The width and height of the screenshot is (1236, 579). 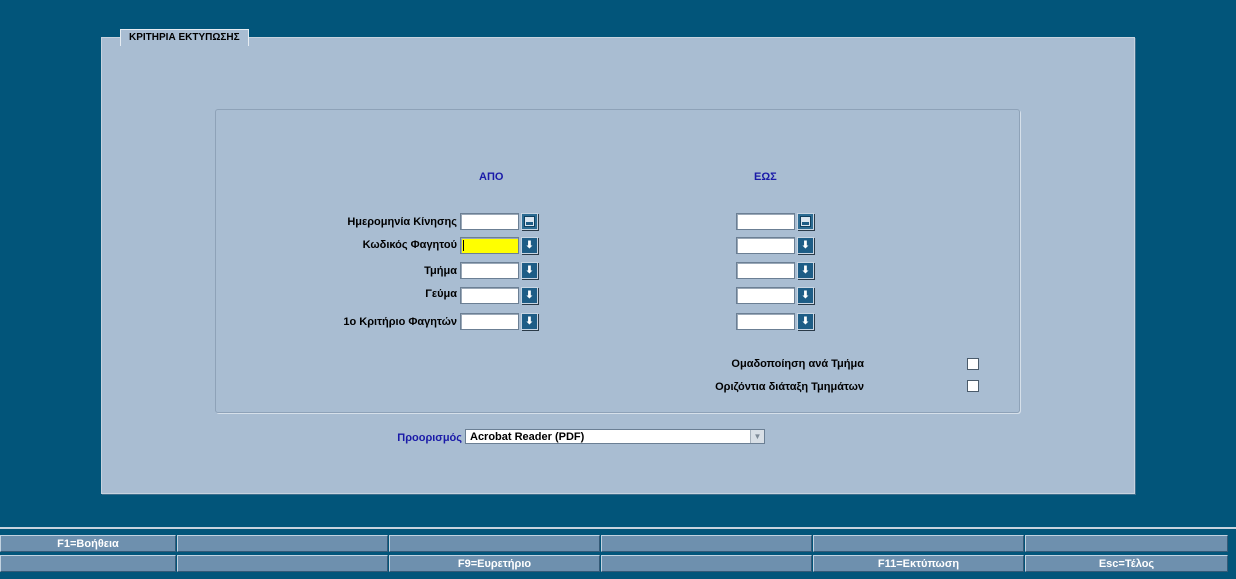 What do you see at coordinates (494, 563) in the screenshot?
I see `f9-index-key: F9=Ευρετήριο` at bounding box center [494, 563].